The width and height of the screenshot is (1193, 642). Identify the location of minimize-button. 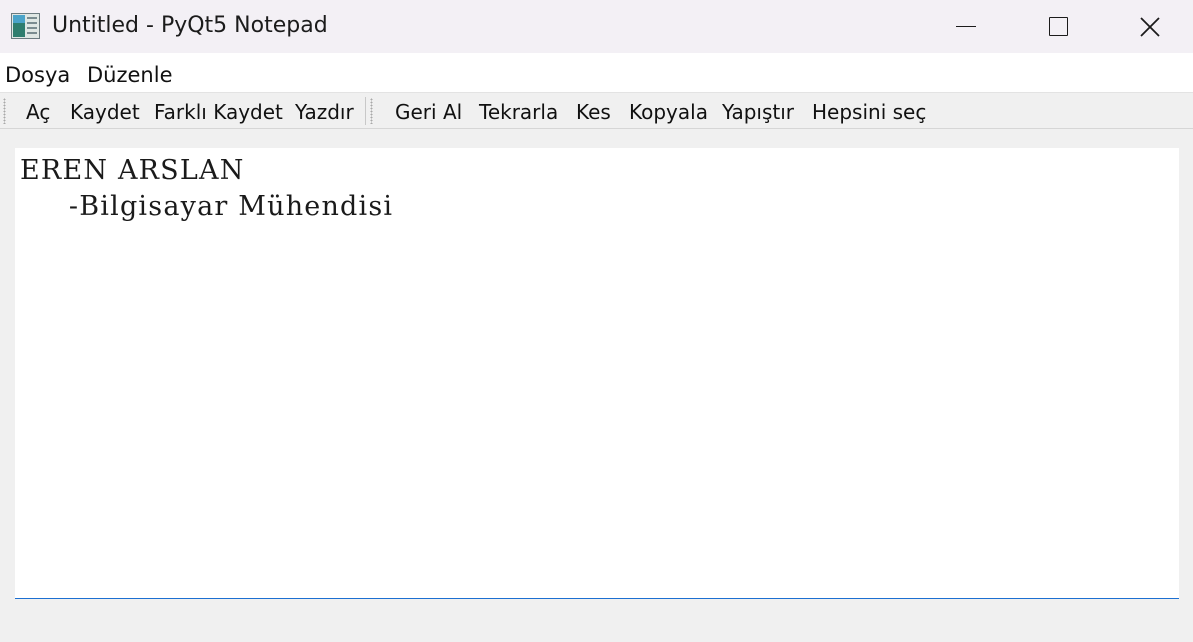
(966, 26).